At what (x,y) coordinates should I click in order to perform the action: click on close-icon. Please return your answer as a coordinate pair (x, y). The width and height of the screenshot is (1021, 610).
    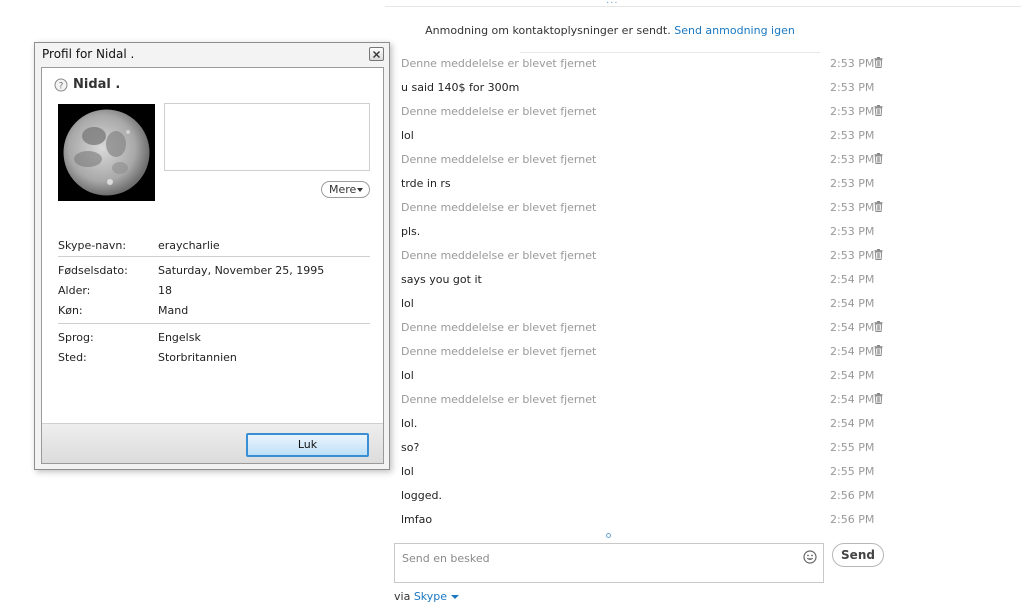
    Looking at the image, I should click on (376, 54).